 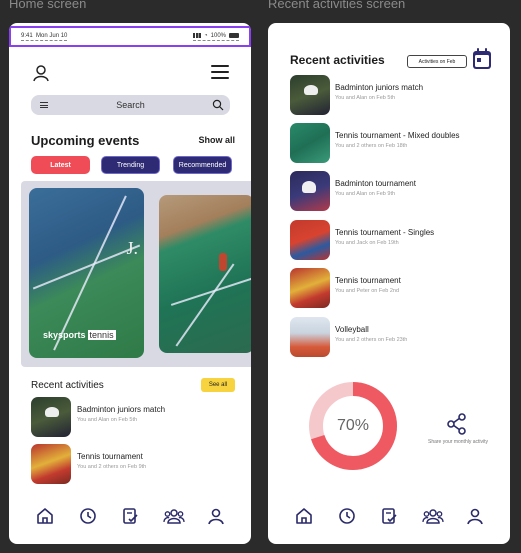 What do you see at coordinates (79, 335) in the screenshot?
I see `sky-sports-logo: skysports tennis` at bounding box center [79, 335].